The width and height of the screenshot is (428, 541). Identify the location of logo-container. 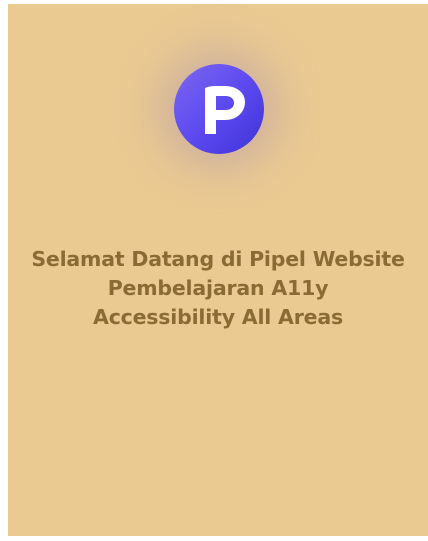
(219, 109).